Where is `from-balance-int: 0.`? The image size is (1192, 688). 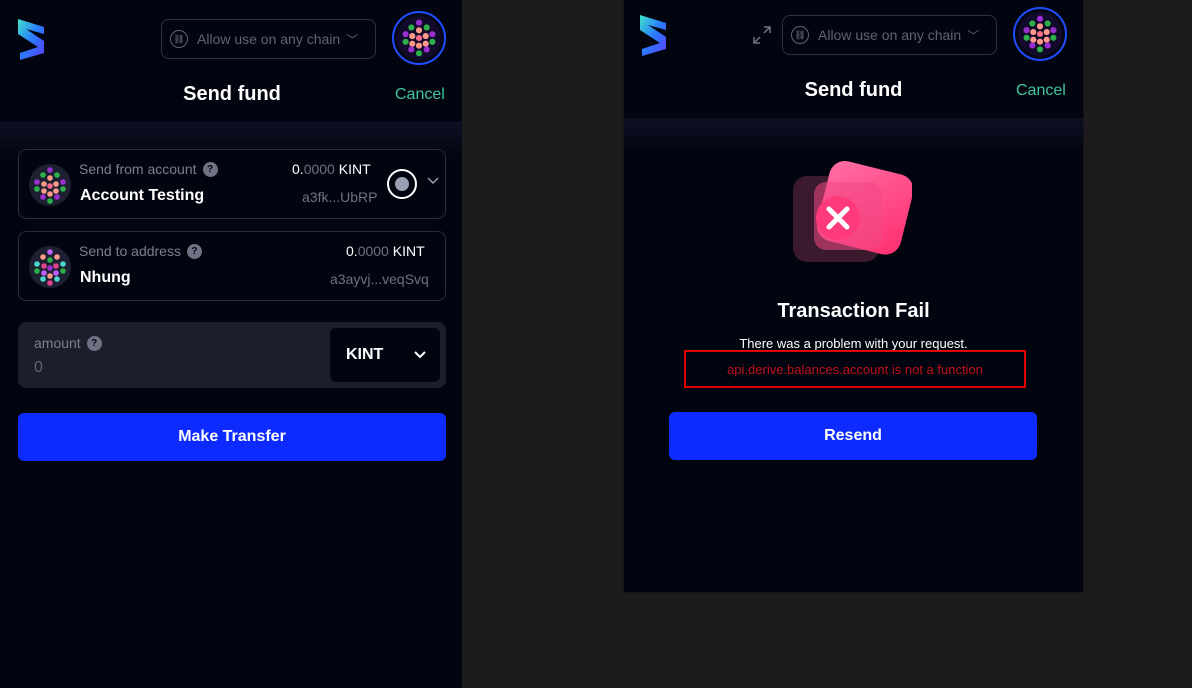
from-balance-int: 0. is located at coordinates (298, 169).